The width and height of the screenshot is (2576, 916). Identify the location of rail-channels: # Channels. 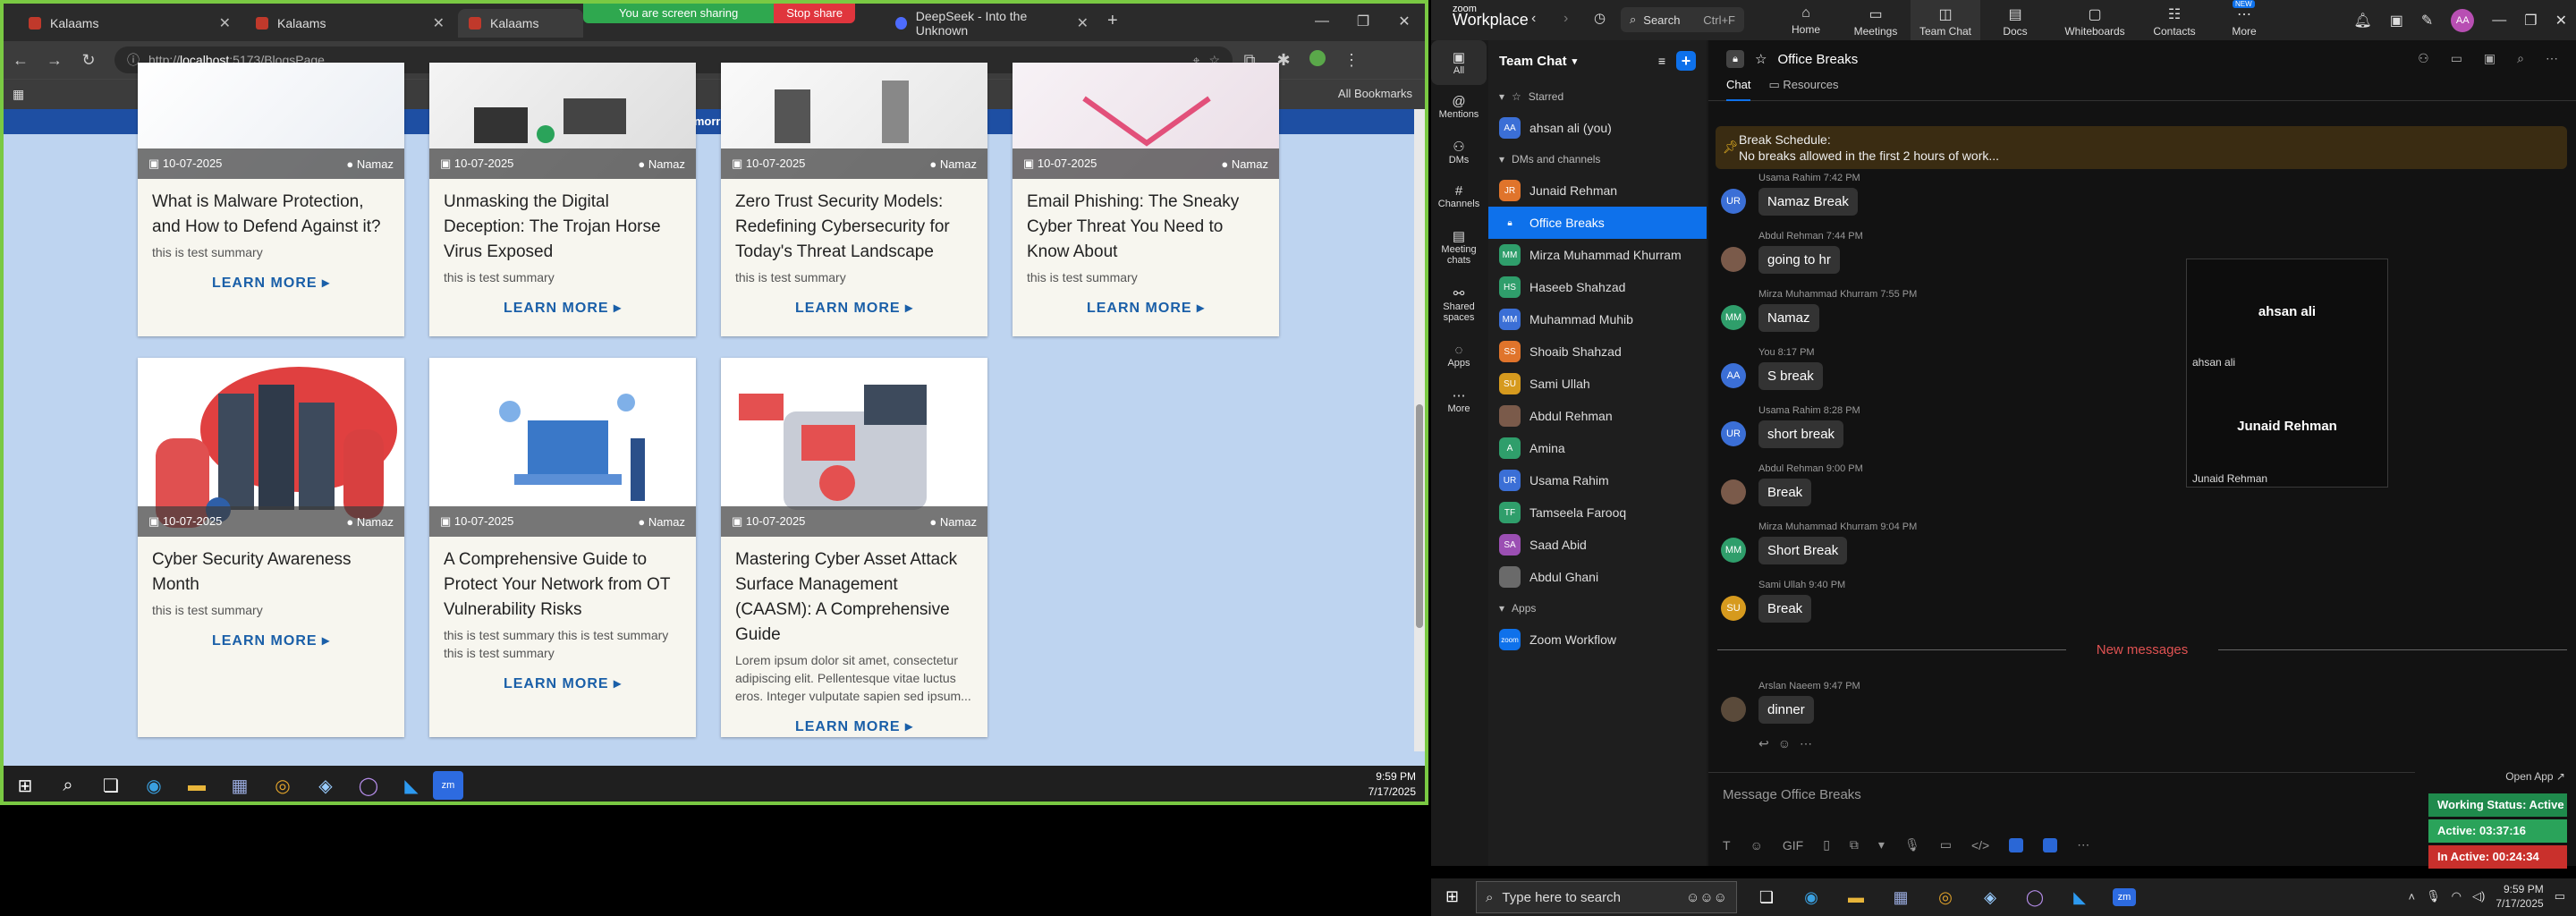
(1459, 196).